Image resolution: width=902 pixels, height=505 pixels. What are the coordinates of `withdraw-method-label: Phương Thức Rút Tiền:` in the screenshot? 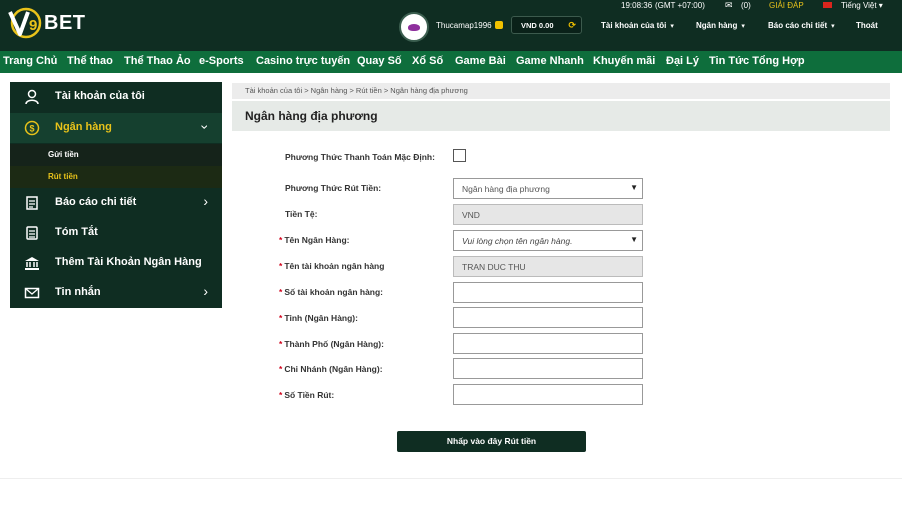 It's located at (333, 188).